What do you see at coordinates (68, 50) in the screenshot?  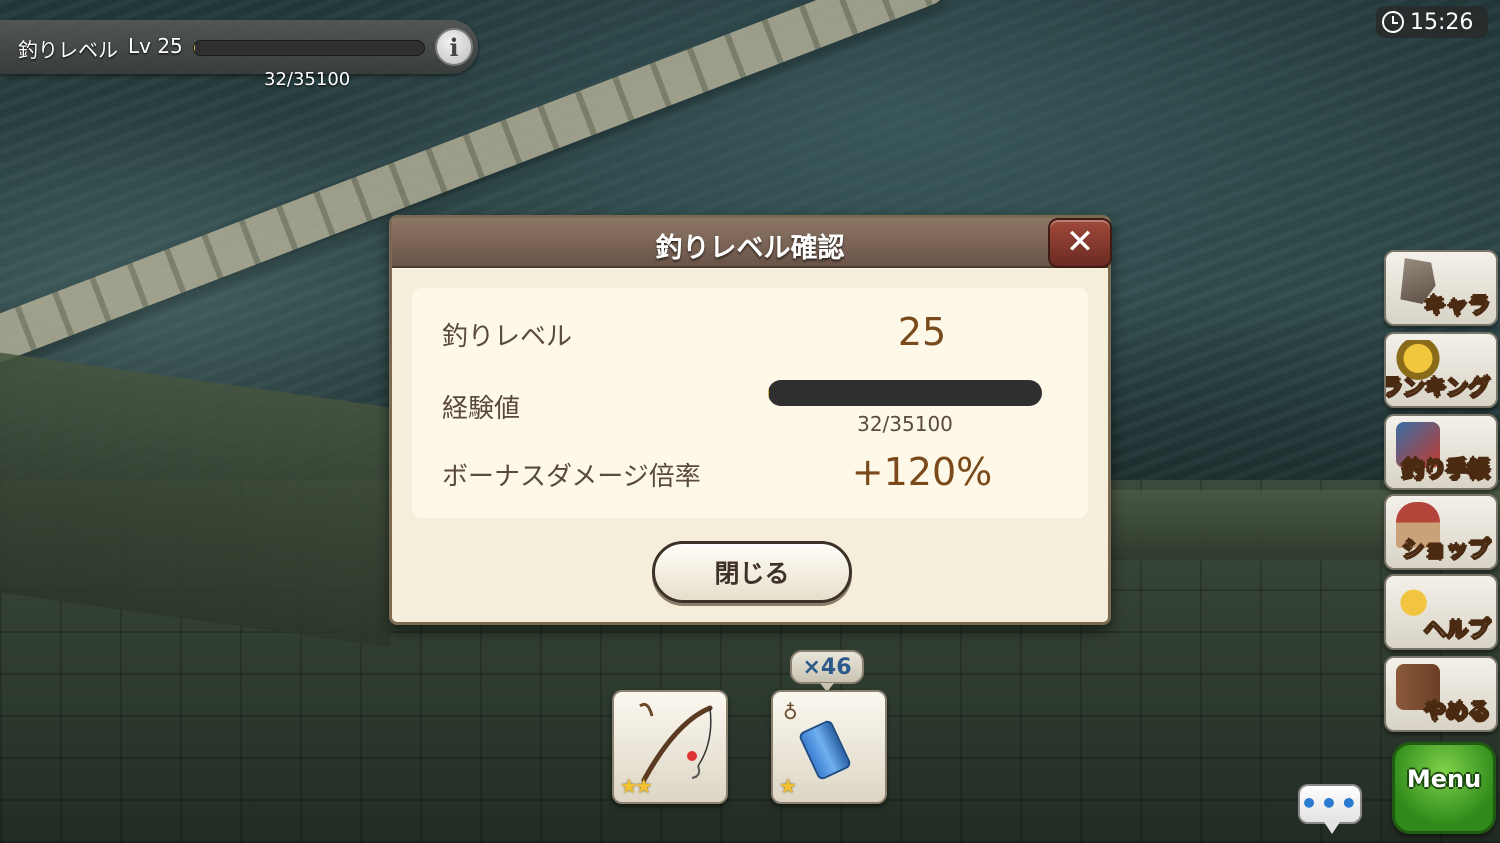 I see `level-label: 釣りレベル` at bounding box center [68, 50].